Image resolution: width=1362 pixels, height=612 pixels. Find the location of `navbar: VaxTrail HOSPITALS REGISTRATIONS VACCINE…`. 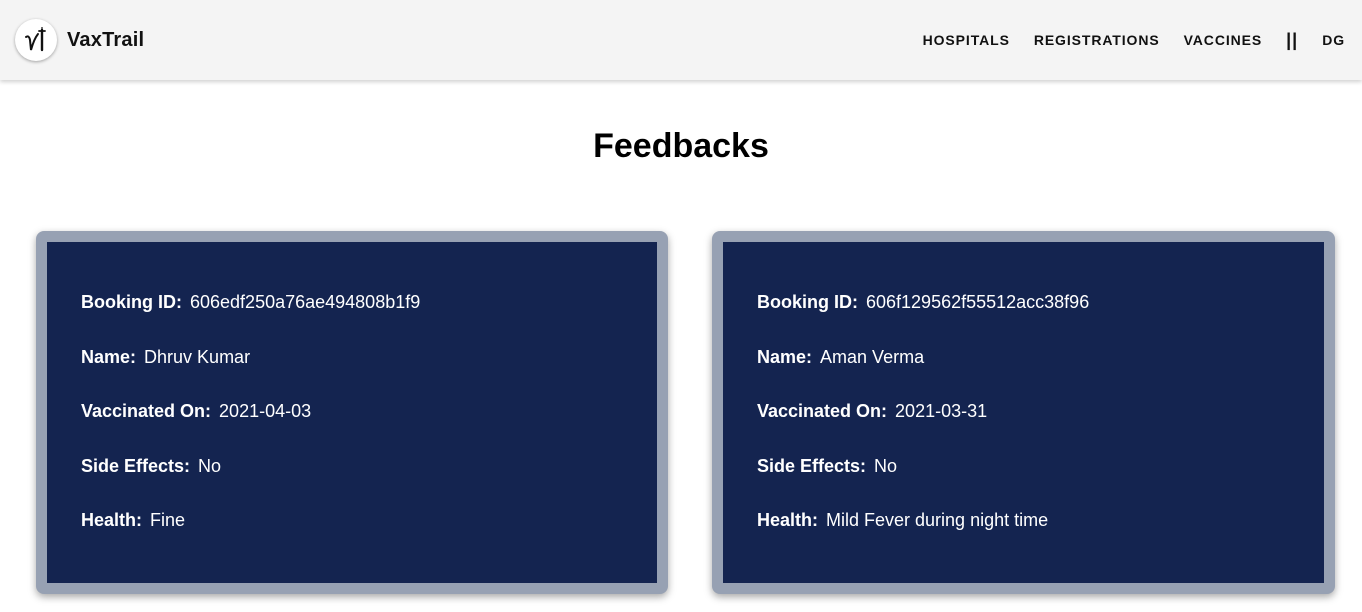

navbar: VaxTrail HOSPITALS REGISTRATIONS VACCINE… is located at coordinates (681, 40).